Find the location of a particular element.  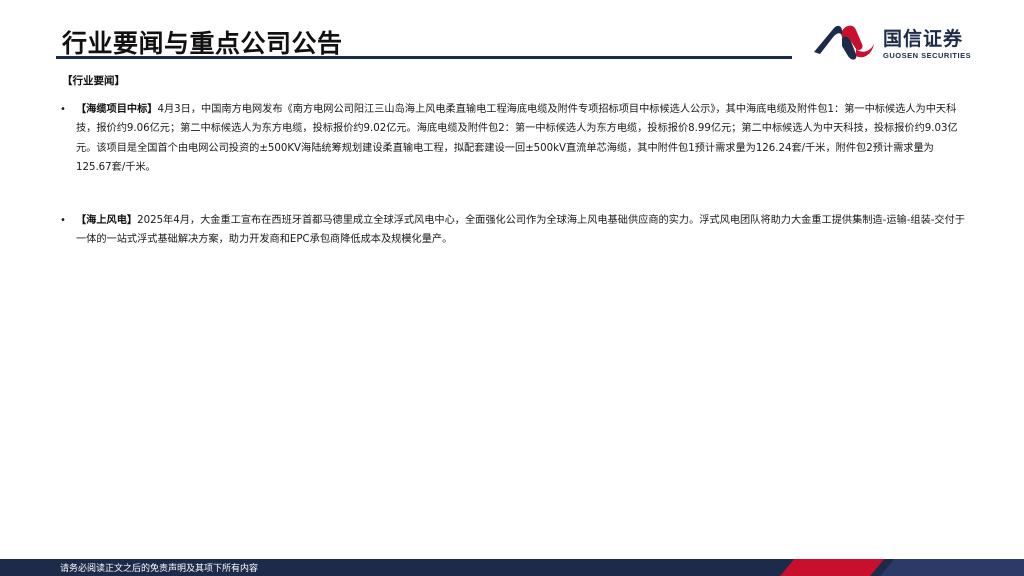

logo-text-en: GUOSEN SECURITIES is located at coordinates (927, 55).